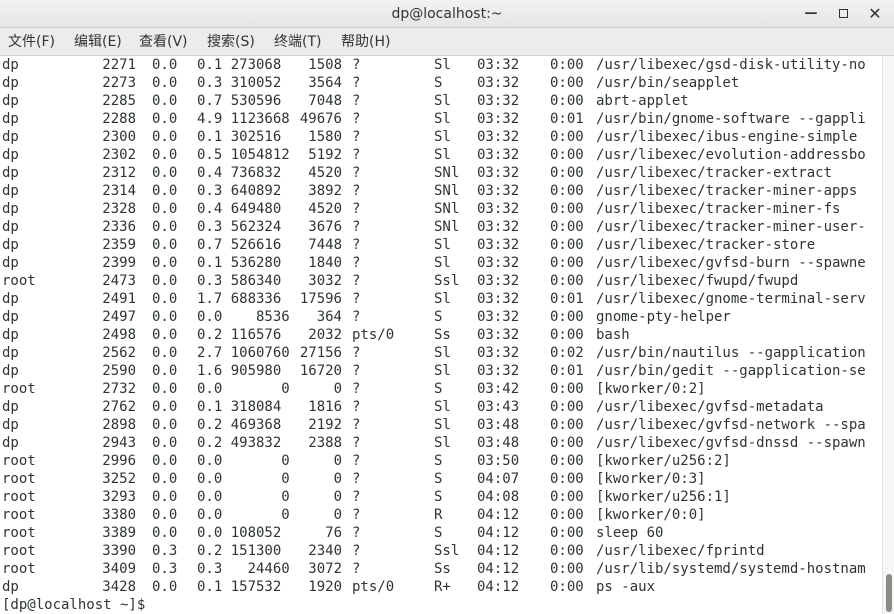  I want to click on cell-stat: Ssl, so click(447, 551).